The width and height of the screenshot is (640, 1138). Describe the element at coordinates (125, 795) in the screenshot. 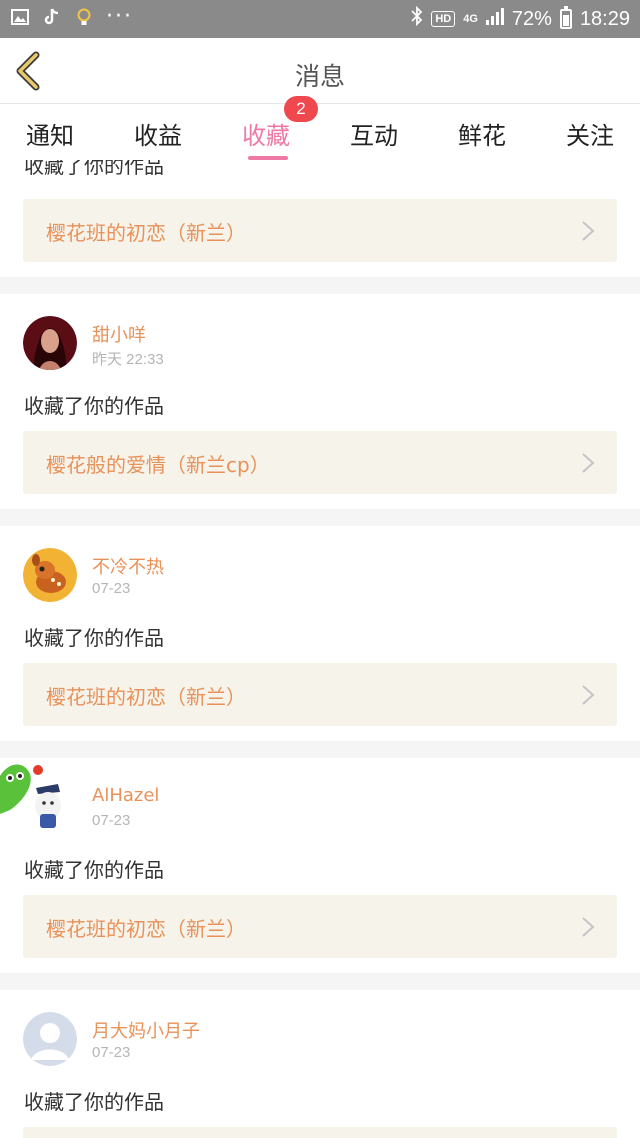

I see `user-name: AlHazel` at that location.